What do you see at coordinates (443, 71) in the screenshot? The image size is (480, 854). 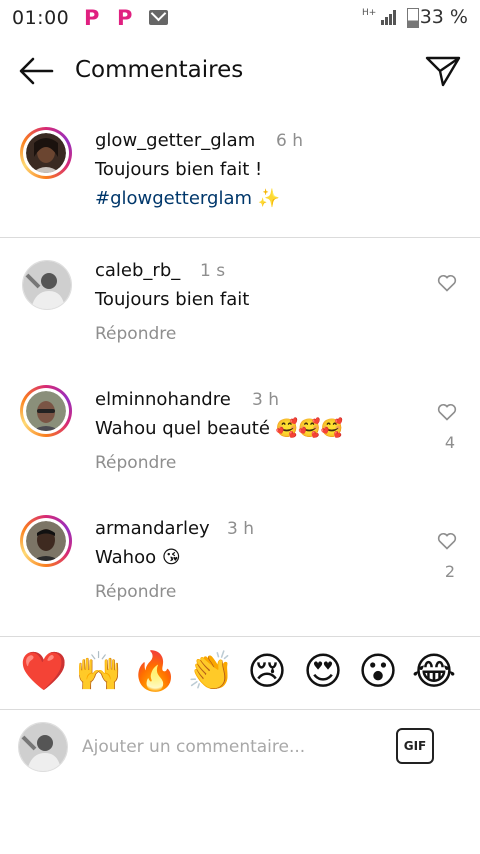 I see `paper-plane-icon` at bounding box center [443, 71].